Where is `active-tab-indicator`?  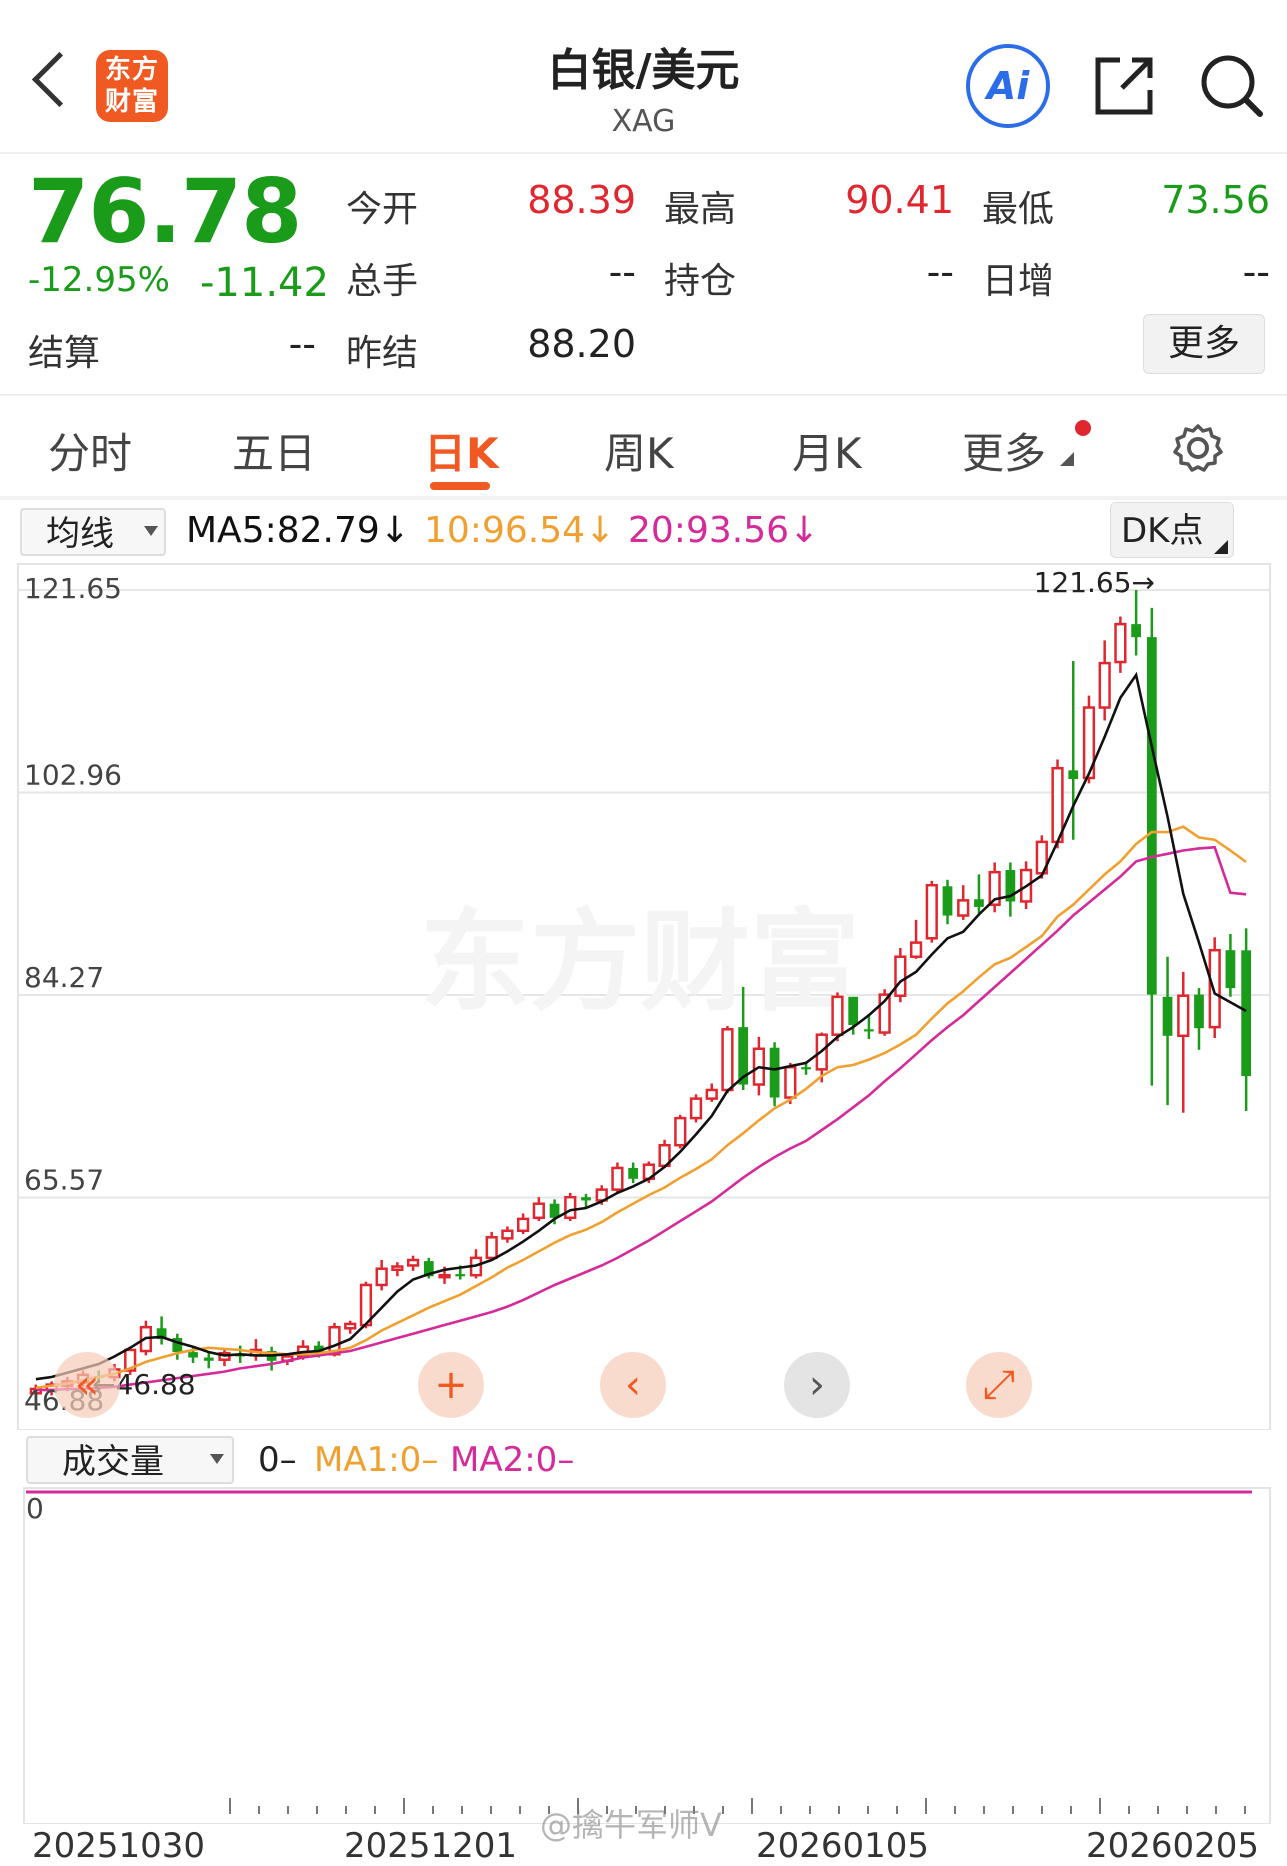
active-tab-indicator is located at coordinates (460, 486).